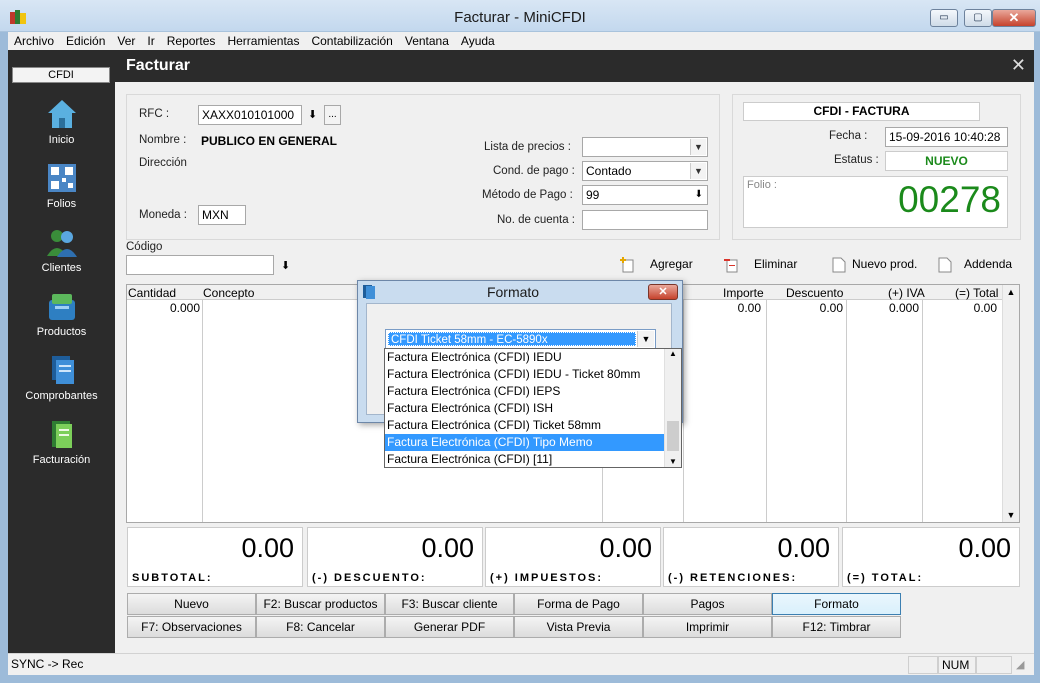 Image resolution: width=1040 pixels, height=683 pixels. What do you see at coordinates (1010, 403) in the screenshot?
I see `grid-scrollbar: ▲ ▼` at bounding box center [1010, 403].